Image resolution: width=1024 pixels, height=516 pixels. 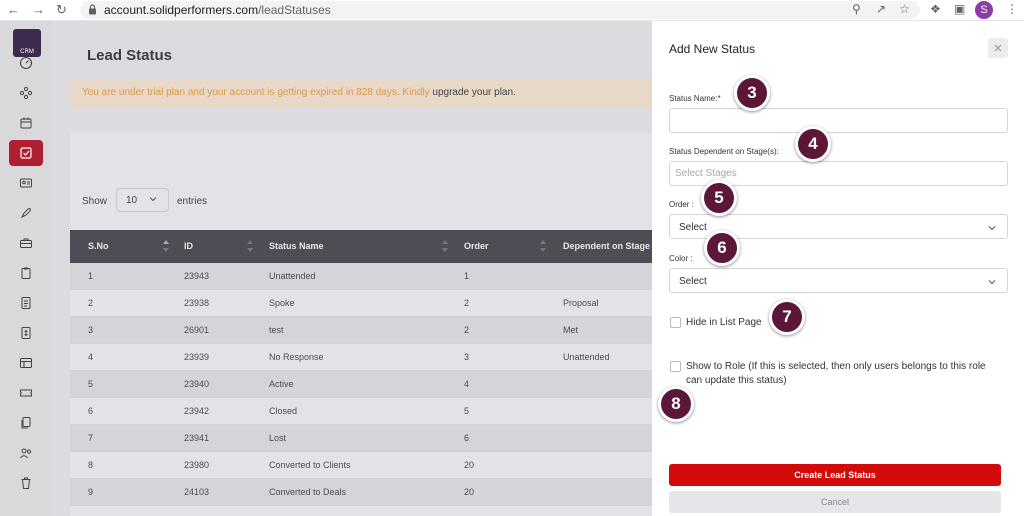 What do you see at coordinates (61, 10) in the screenshot?
I see `reload-icon: ↻` at bounding box center [61, 10].